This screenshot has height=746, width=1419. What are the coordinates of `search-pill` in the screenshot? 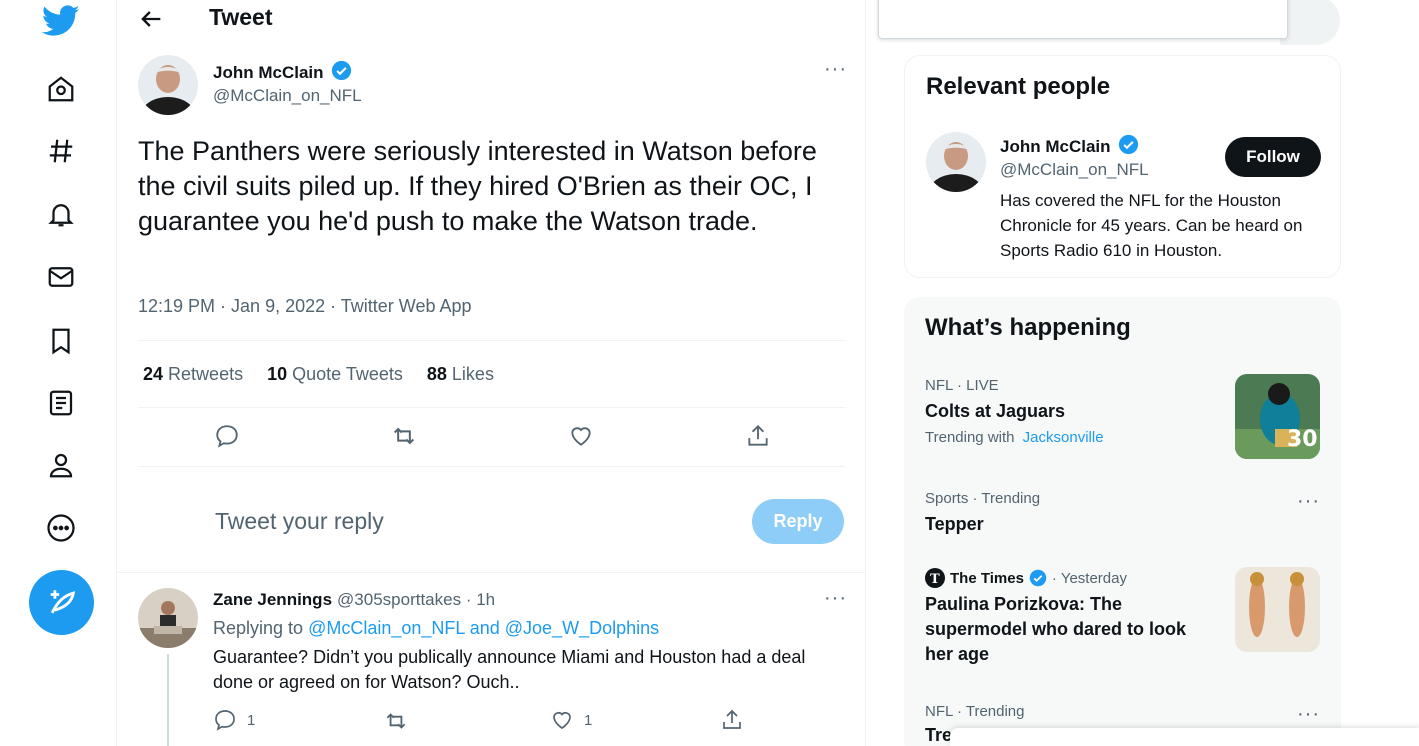 It's located at (1310, 22).